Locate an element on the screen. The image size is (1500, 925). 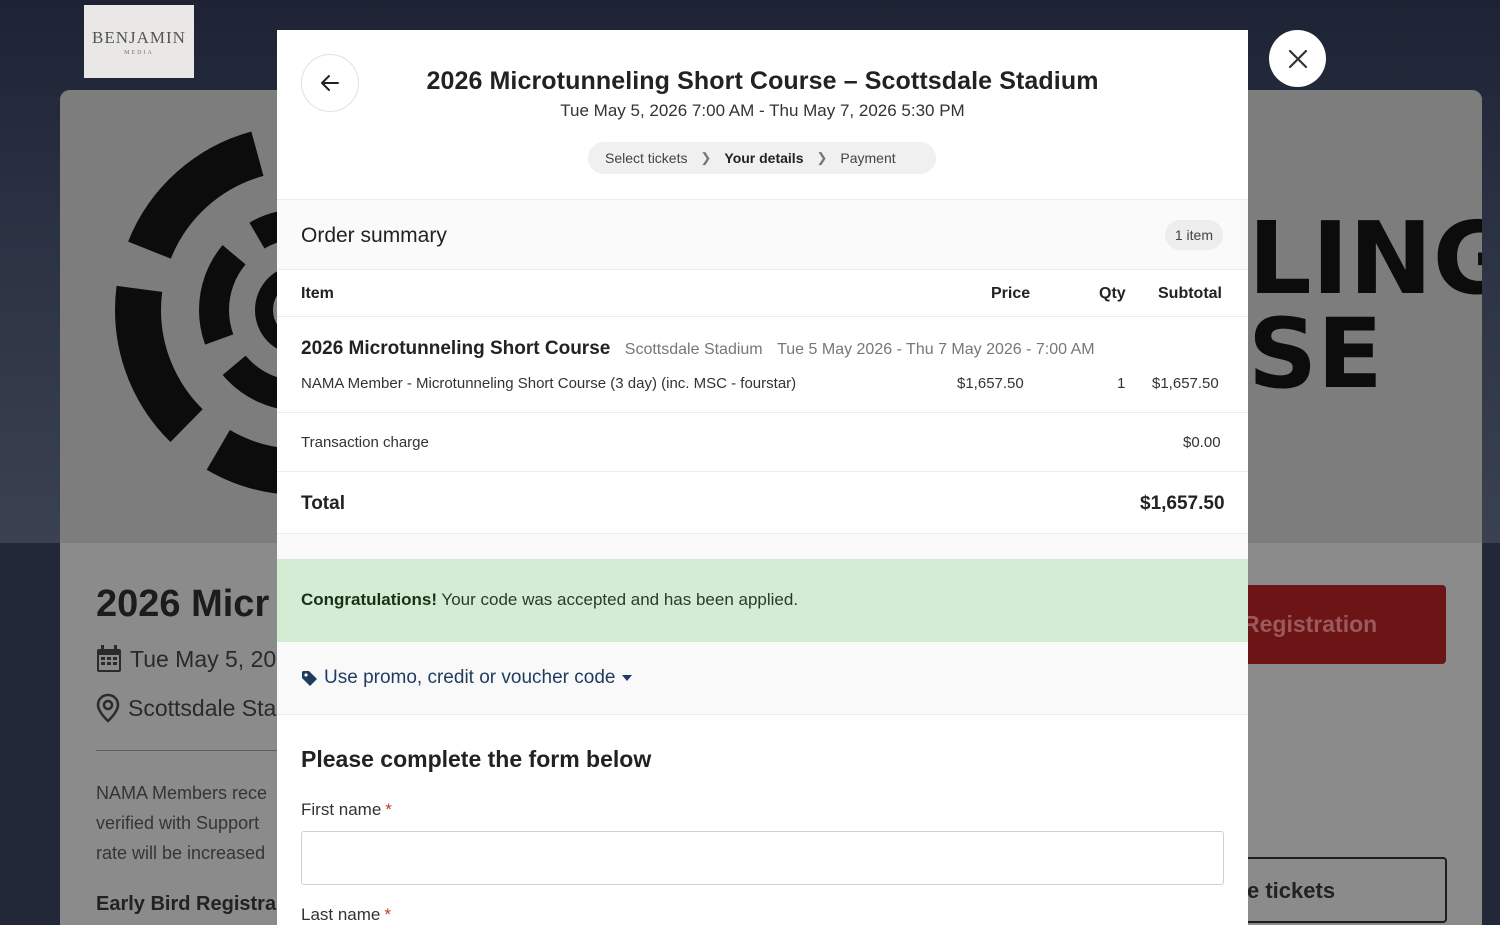
event-title: 2026 Micr is located at coordinates (183, 604).